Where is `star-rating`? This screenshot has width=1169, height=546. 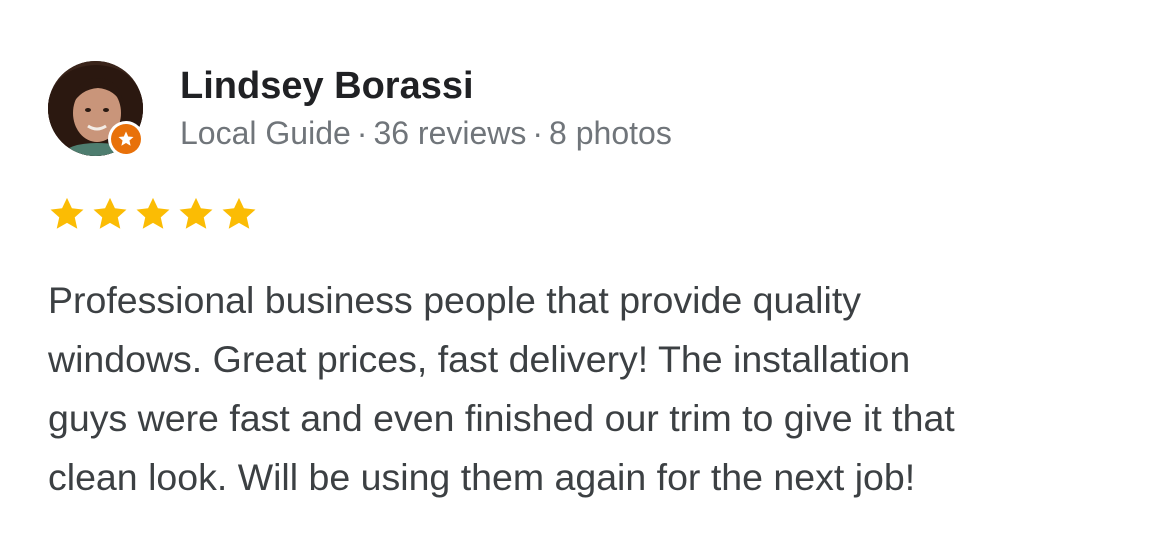
star-rating is located at coordinates (155, 214).